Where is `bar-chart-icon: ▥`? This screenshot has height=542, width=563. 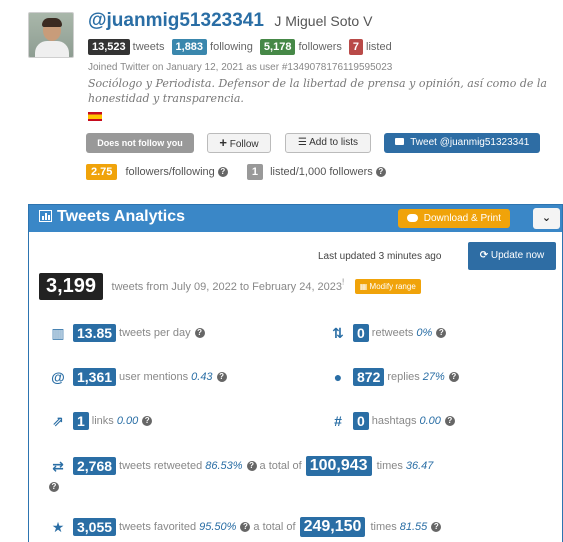
bar-chart-icon: ▥ is located at coordinates (58, 332).